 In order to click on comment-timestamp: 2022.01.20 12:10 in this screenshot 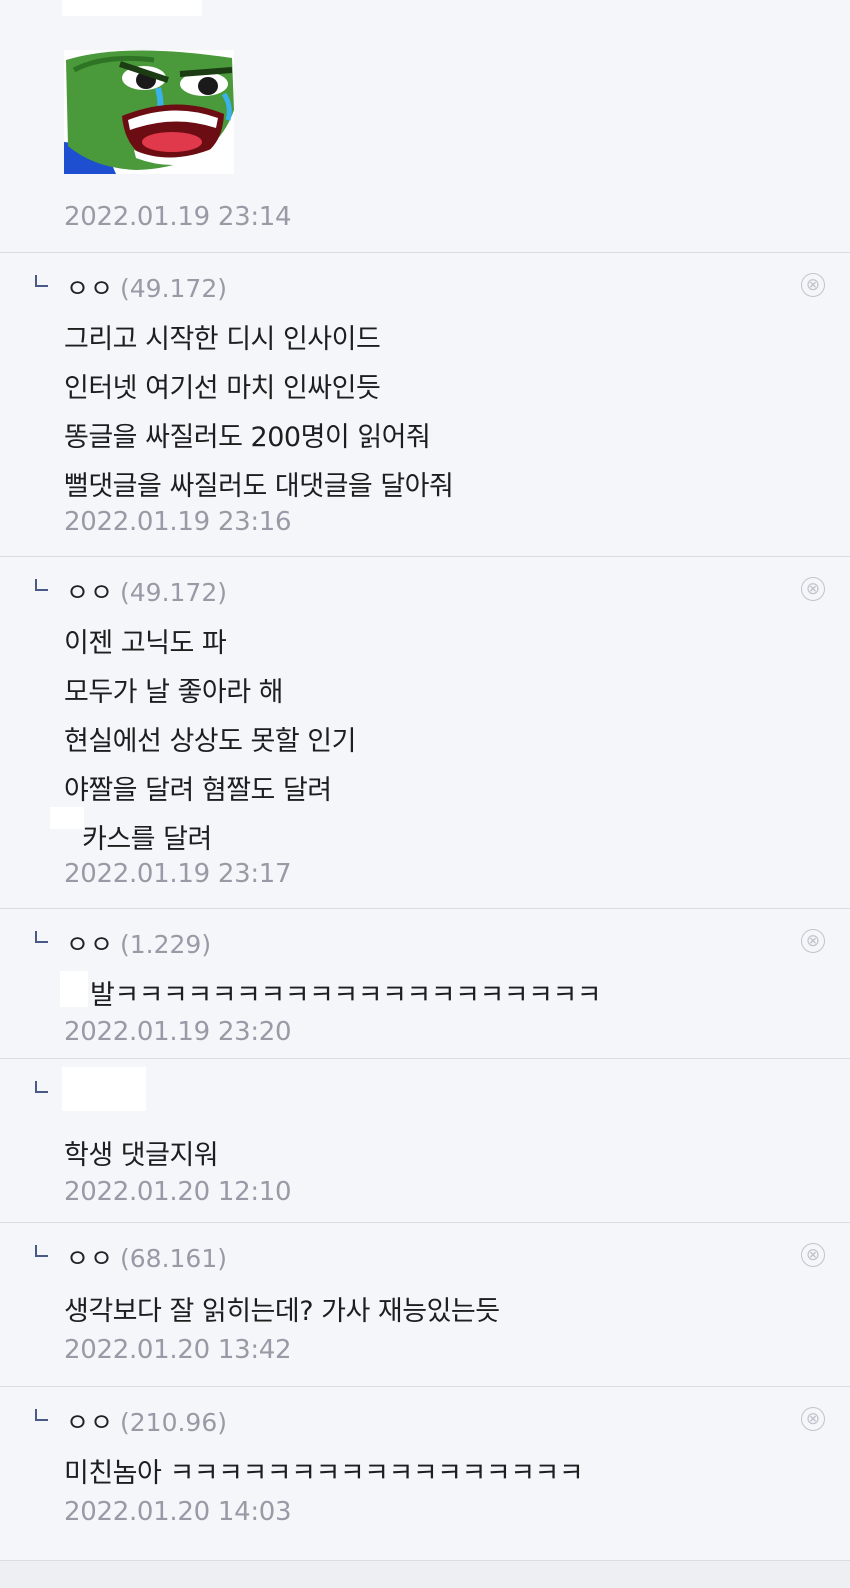, I will do `click(178, 1192)`.